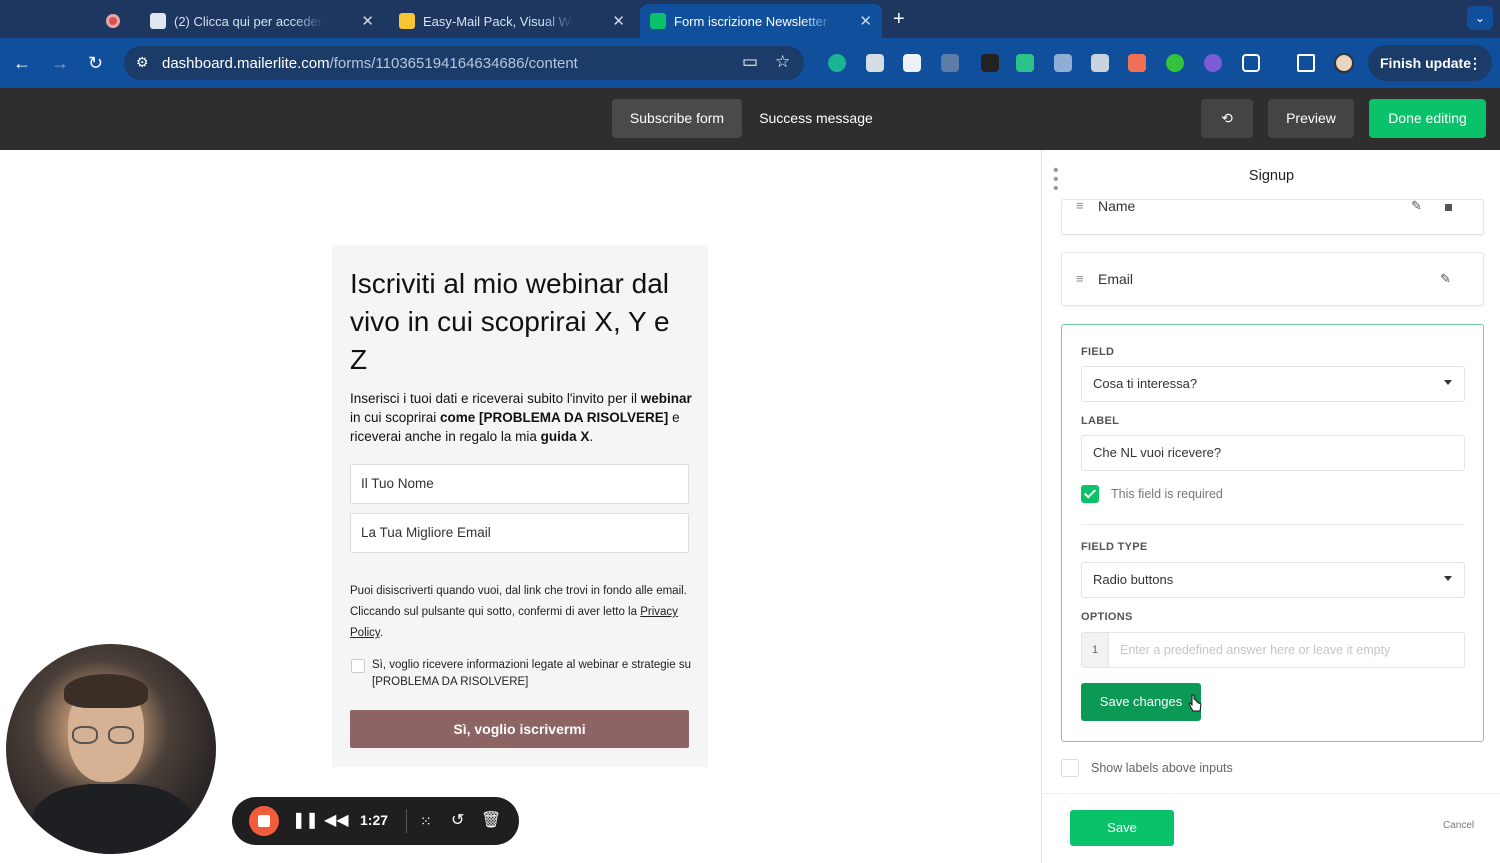 This screenshot has width=1500, height=863. What do you see at coordinates (677, 118) in the screenshot?
I see `tab-subscribe-form: Subscribe form` at bounding box center [677, 118].